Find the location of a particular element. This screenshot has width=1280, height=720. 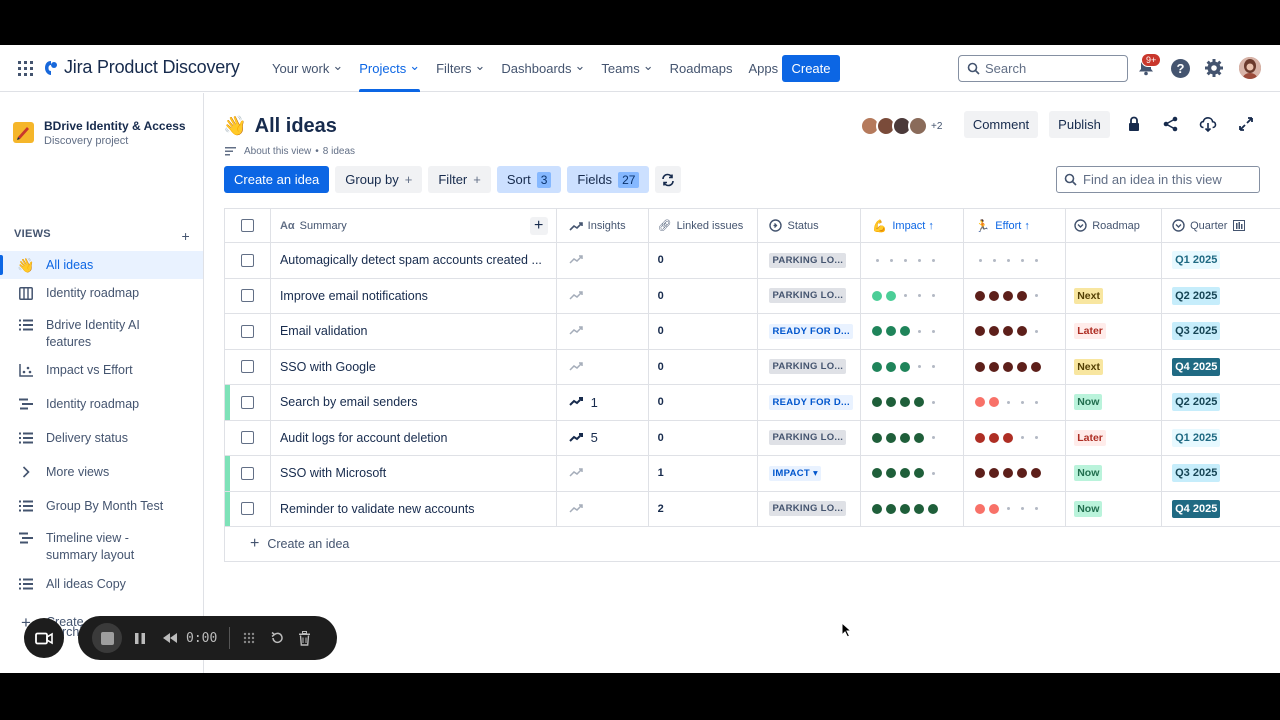

column-stats-icon is located at coordinates (1239, 225).